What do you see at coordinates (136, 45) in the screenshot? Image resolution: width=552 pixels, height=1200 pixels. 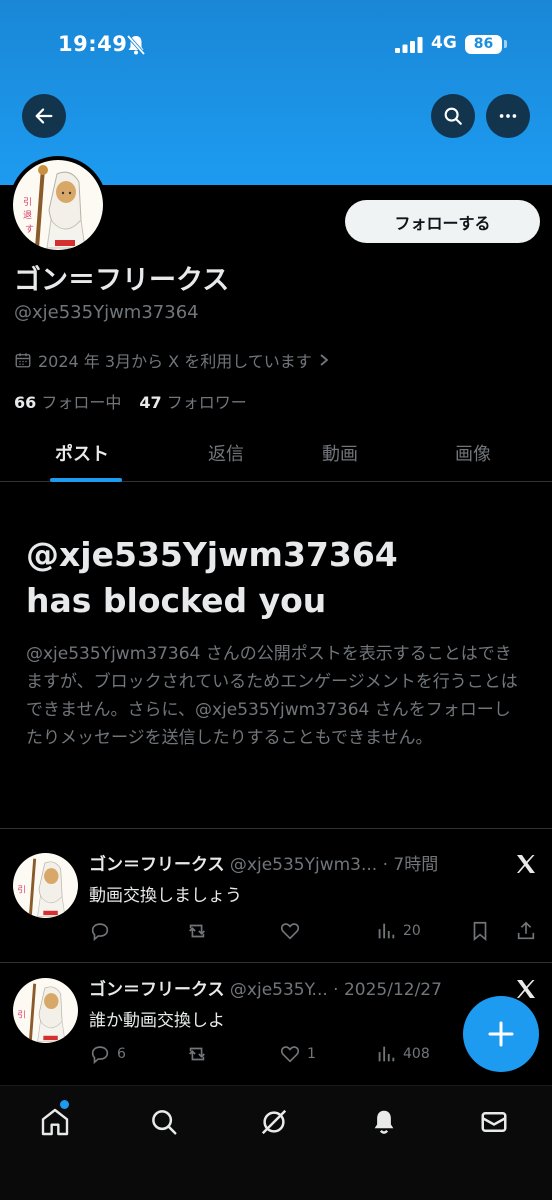 I see `silent-bell-icon` at bounding box center [136, 45].